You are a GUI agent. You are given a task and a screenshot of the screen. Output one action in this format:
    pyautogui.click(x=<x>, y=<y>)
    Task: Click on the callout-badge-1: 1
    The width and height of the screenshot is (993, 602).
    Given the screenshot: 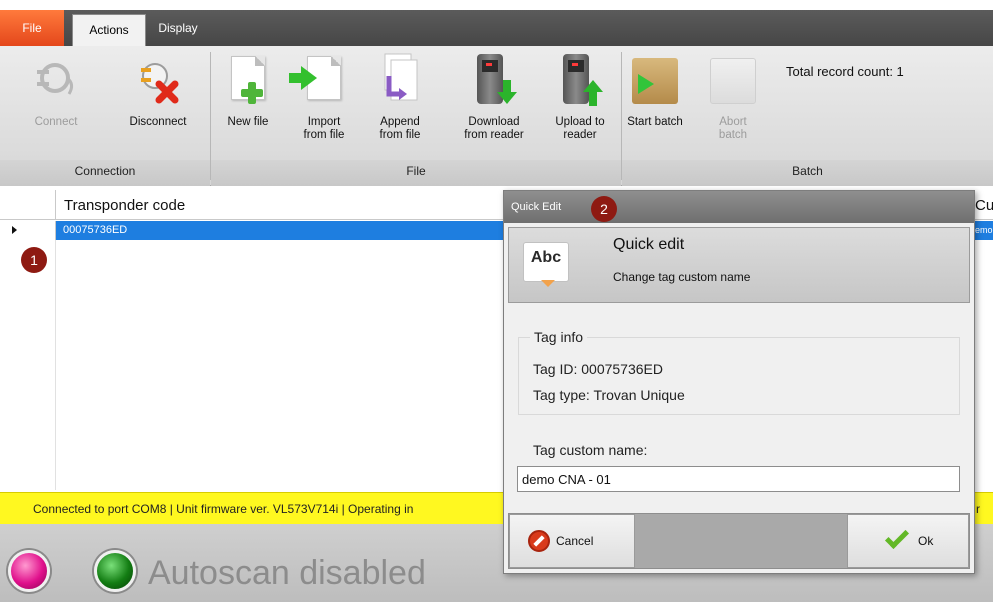 What is the action you would take?
    pyautogui.click(x=34, y=260)
    